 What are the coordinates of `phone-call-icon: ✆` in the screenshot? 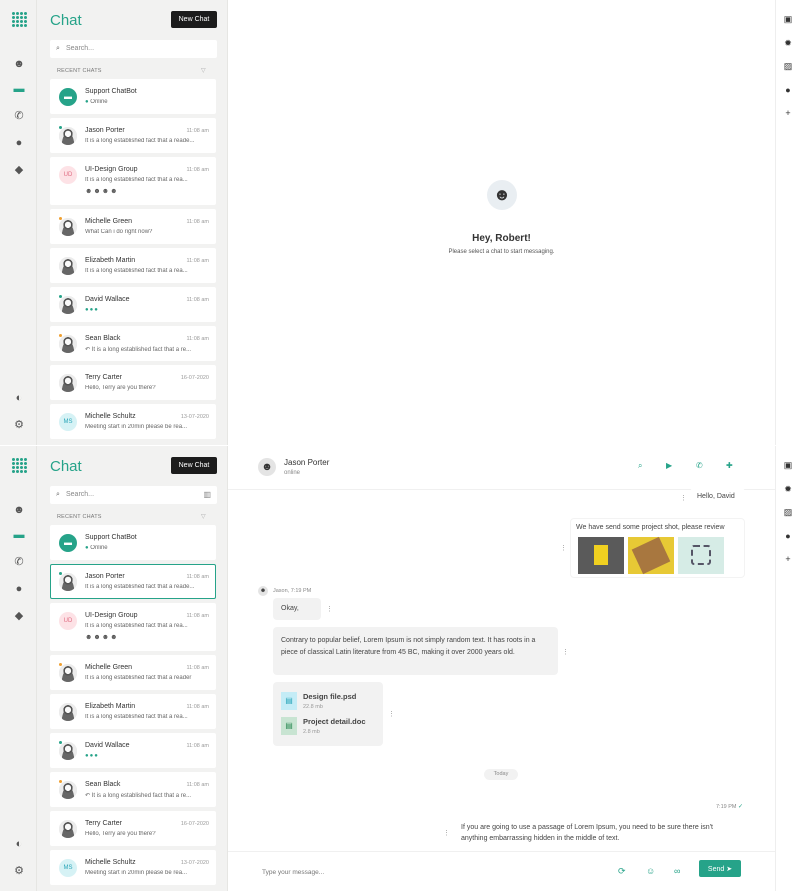 It's located at (699, 465).